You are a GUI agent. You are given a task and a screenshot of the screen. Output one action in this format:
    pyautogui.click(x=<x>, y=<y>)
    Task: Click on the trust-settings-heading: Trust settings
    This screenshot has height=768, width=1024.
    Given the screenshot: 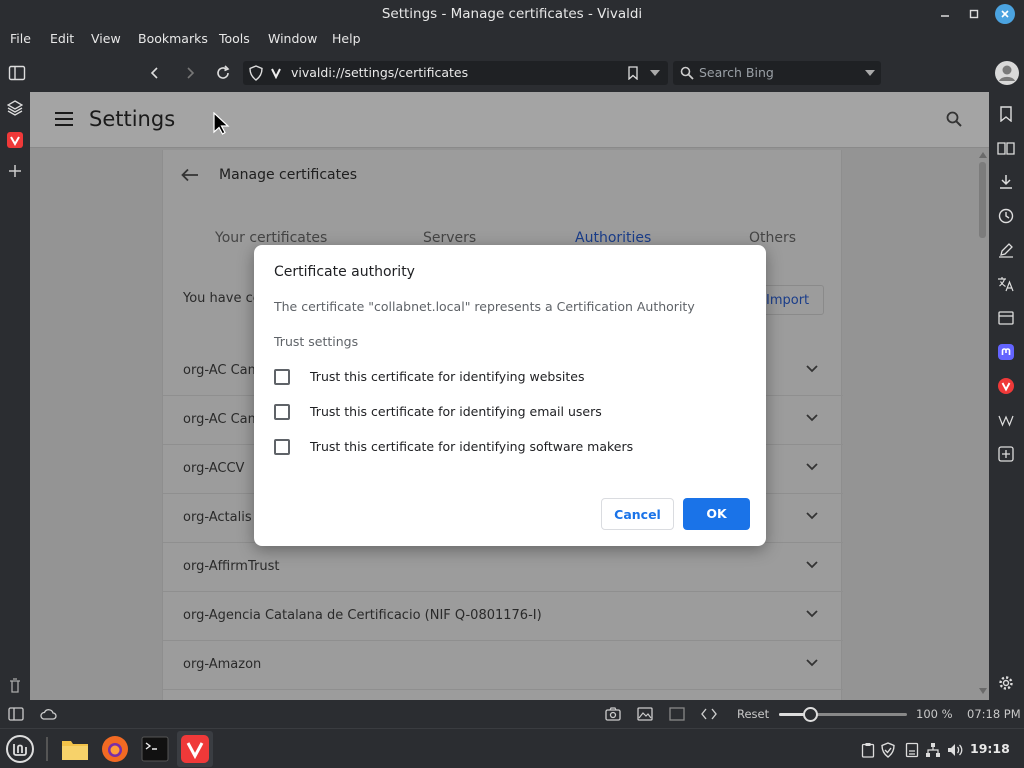 What is the action you would take?
    pyautogui.click(x=316, y=341)
    